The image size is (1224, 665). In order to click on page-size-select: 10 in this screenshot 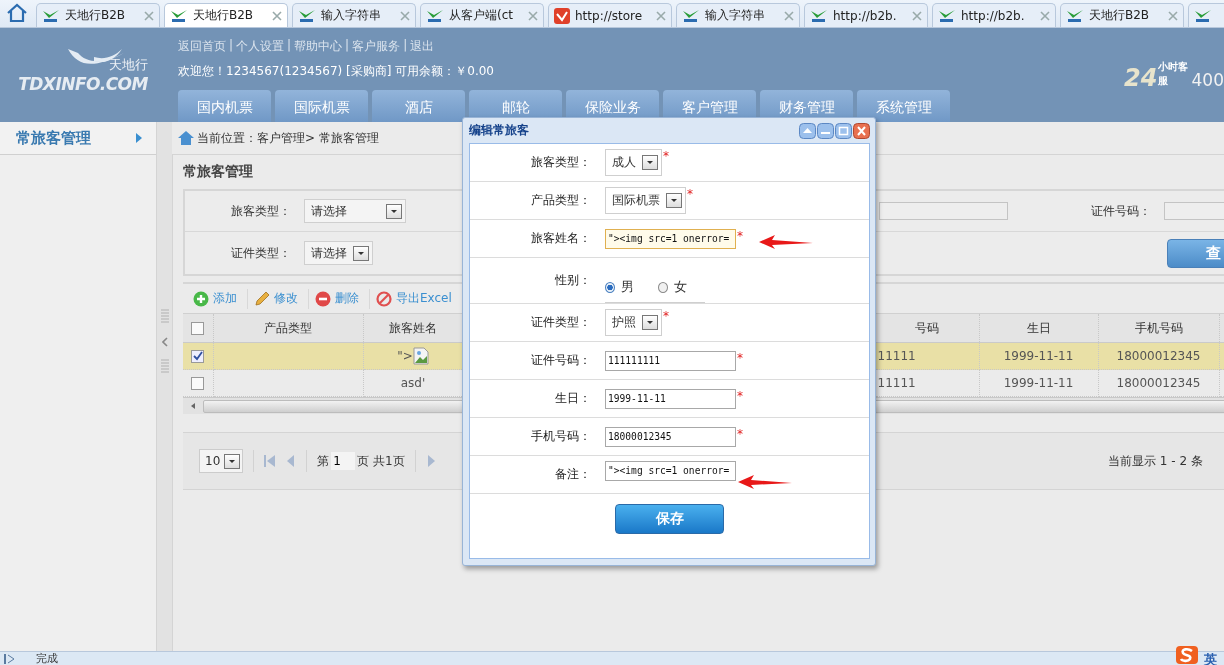, I will do `click(221, 461)`.